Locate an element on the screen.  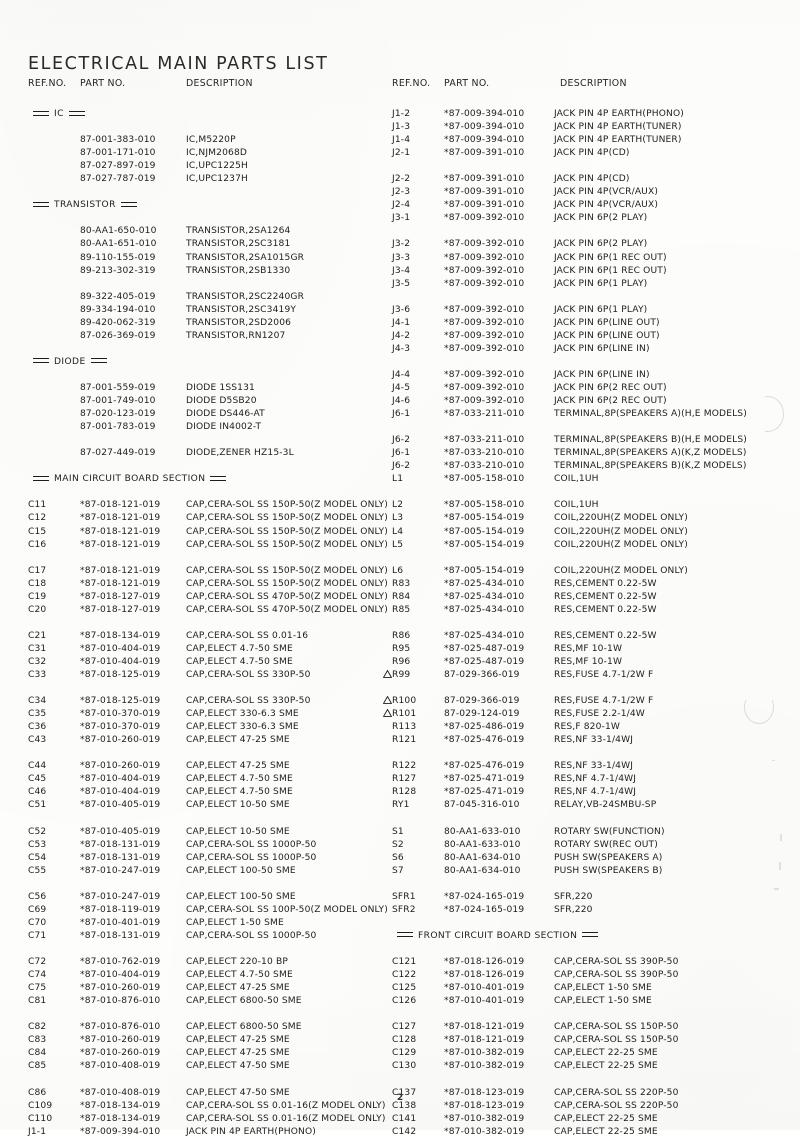
cell-ref-no: C21 is located at coordinates (37, 635).